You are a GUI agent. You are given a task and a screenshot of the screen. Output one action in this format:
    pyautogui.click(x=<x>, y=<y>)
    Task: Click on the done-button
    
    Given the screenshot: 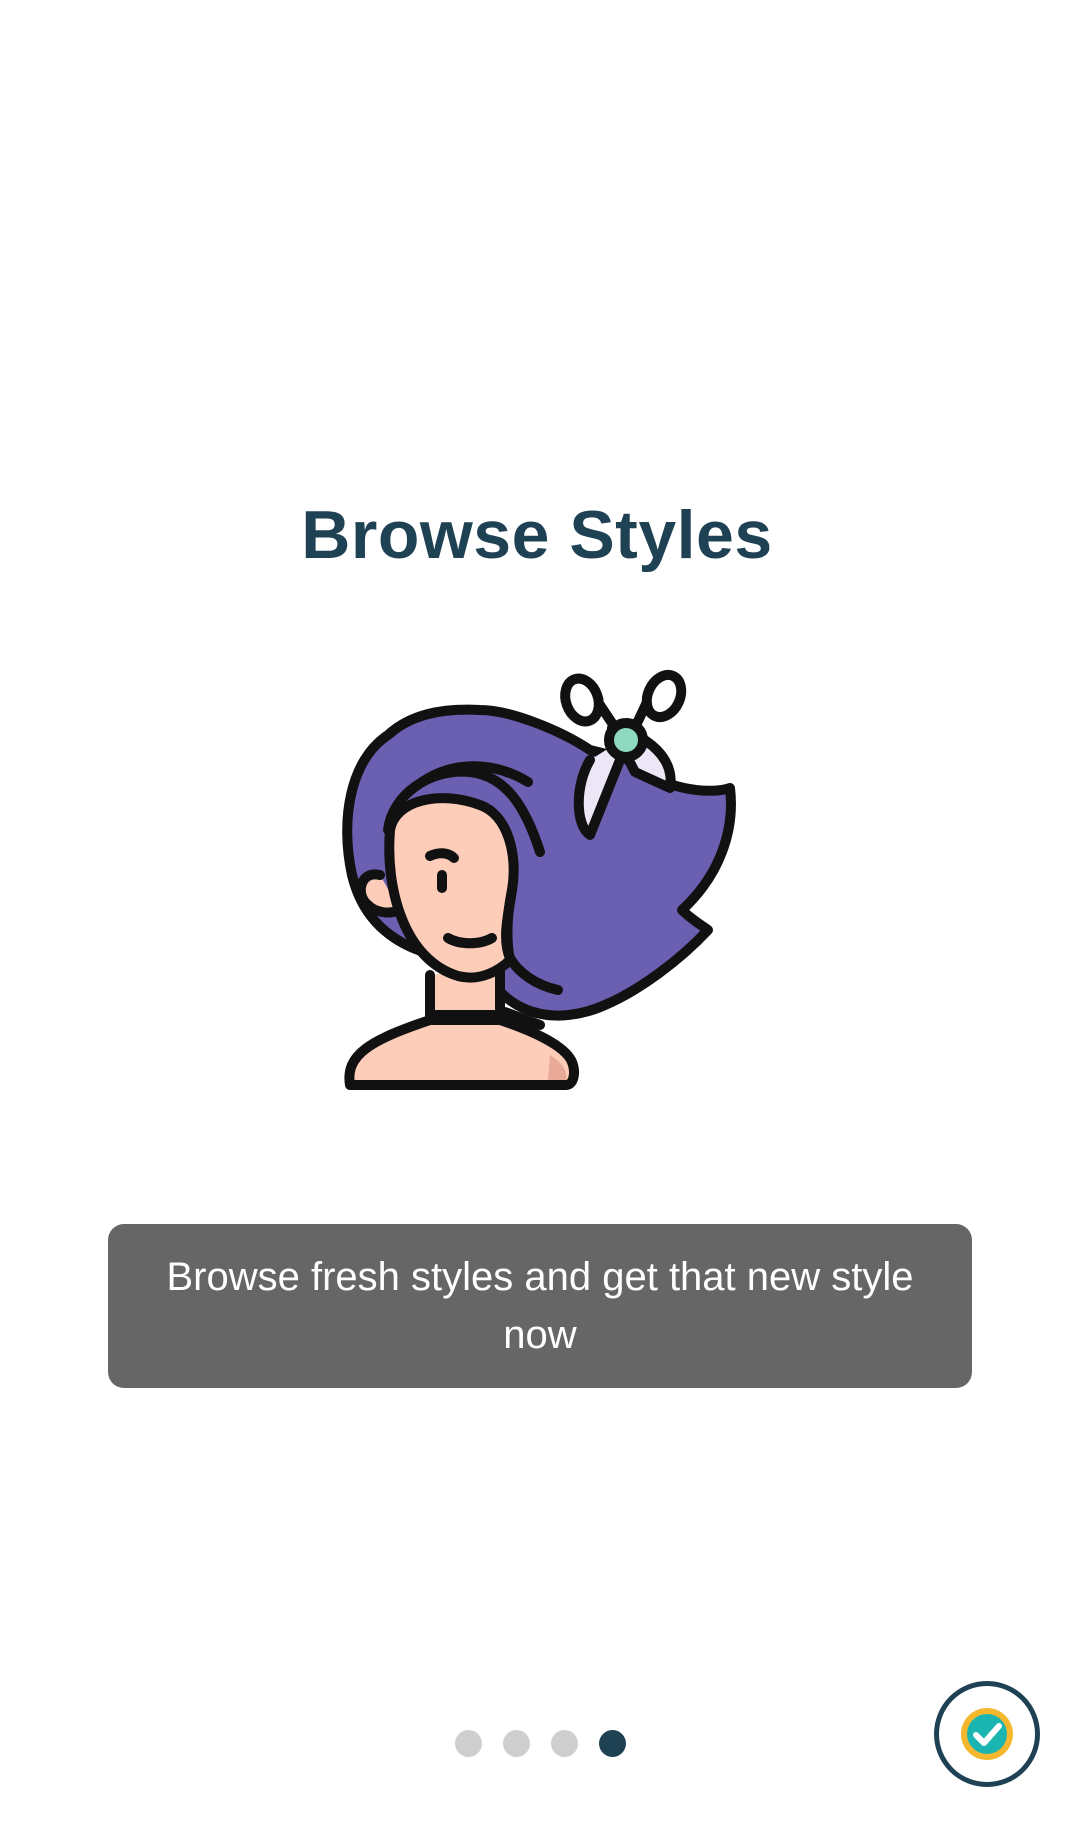 What is the action you would take?
    pyautogui.click(x=987, y=1734)
    